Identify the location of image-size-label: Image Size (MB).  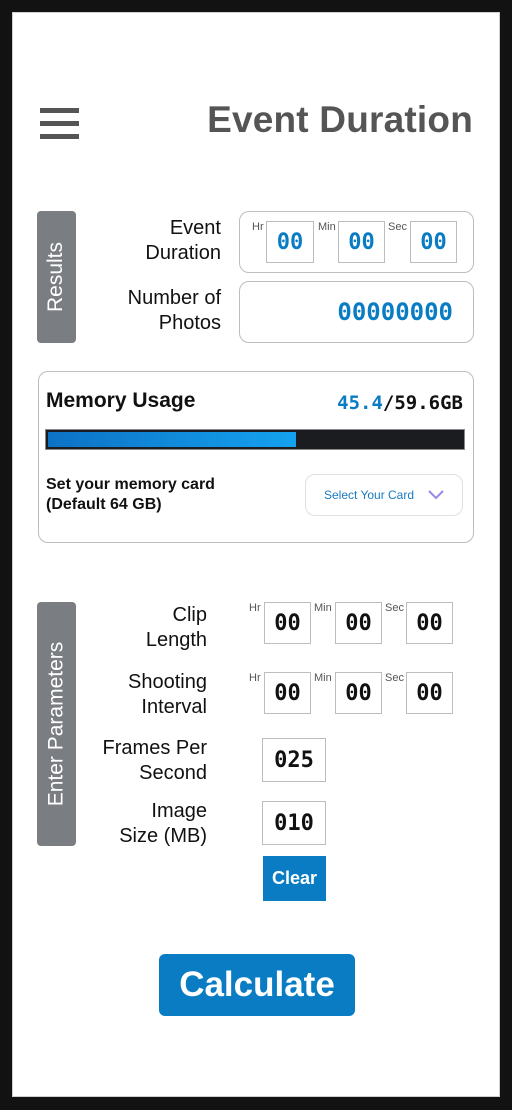
(163, 824).